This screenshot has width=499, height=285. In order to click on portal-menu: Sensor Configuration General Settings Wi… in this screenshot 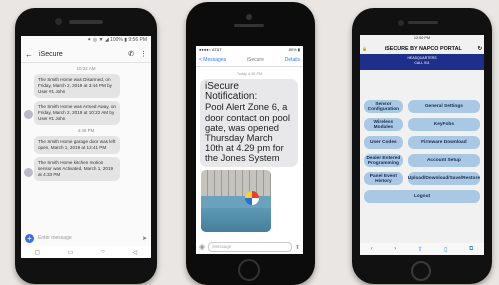, I will do `click(422, 136)`.